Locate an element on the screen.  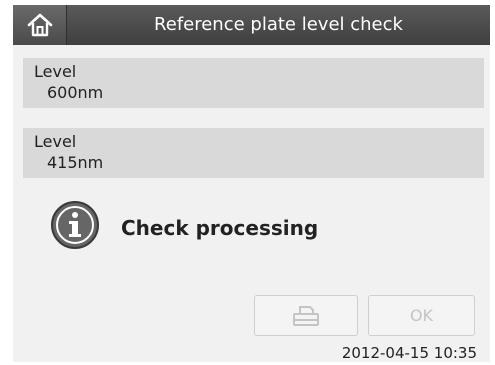
home-button is located at coordinates (40, 25).